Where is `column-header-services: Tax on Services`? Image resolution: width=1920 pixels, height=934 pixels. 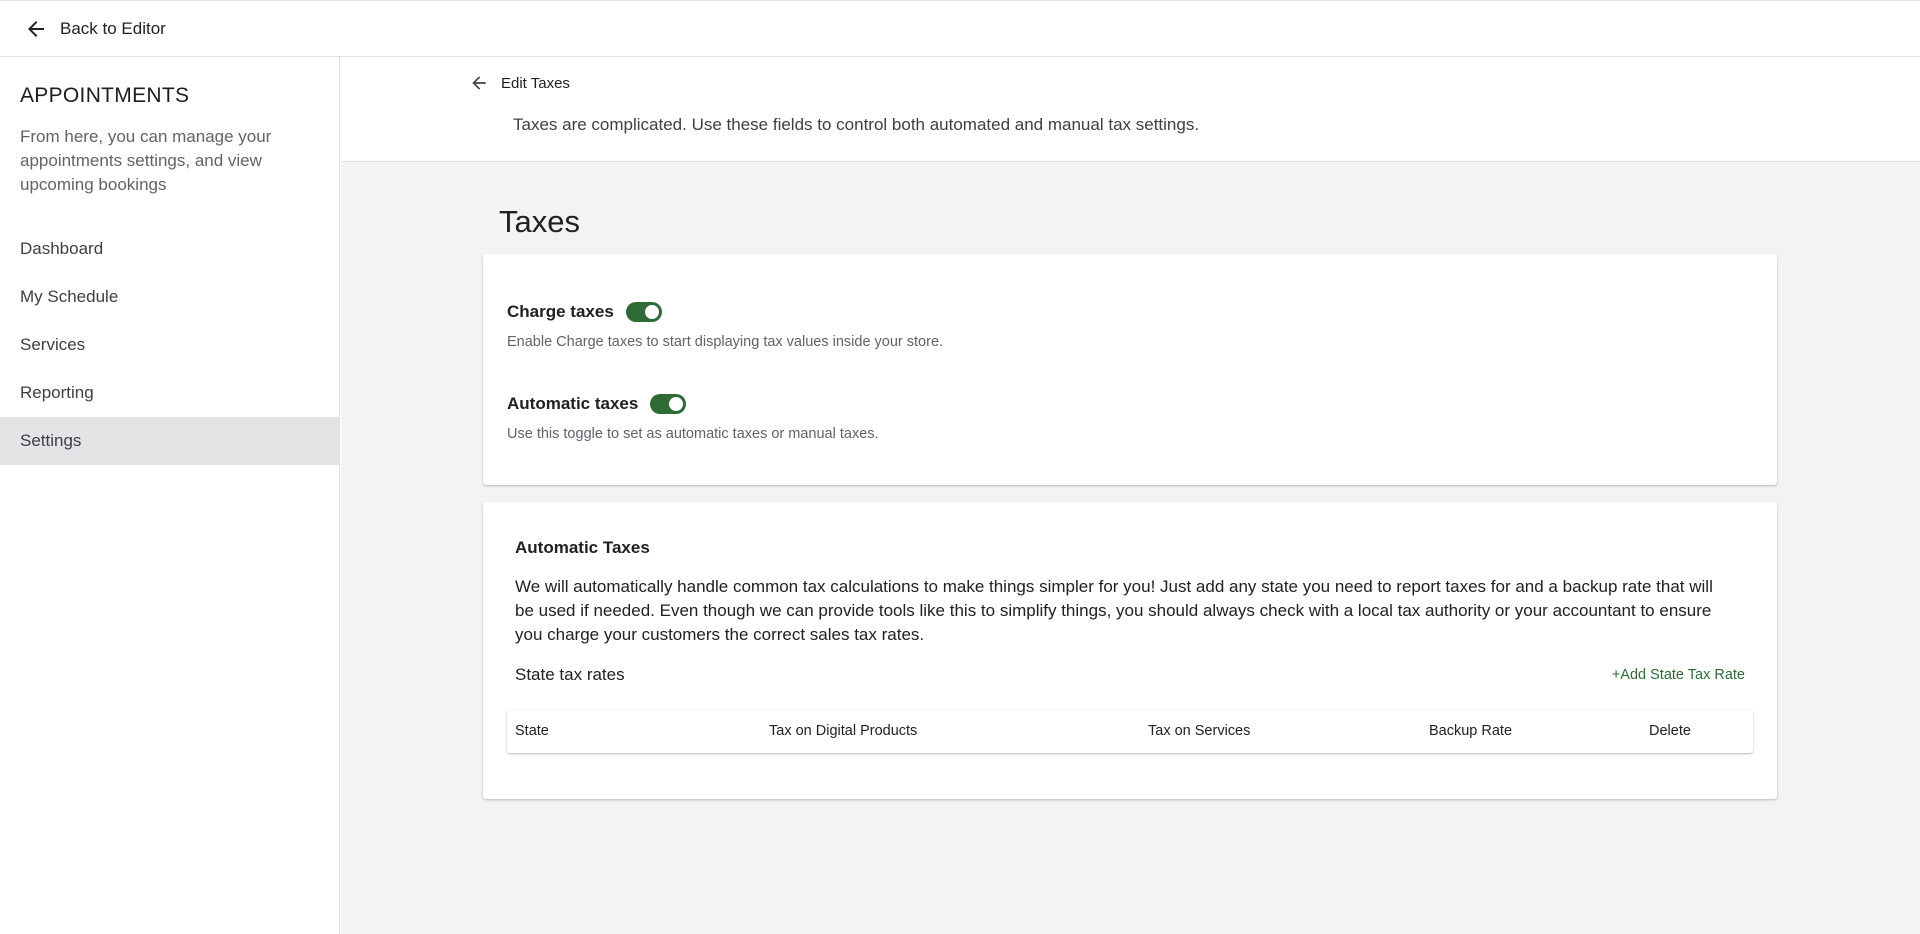 column-header-services: Tax on Services is located at coordinates (1199, 731).